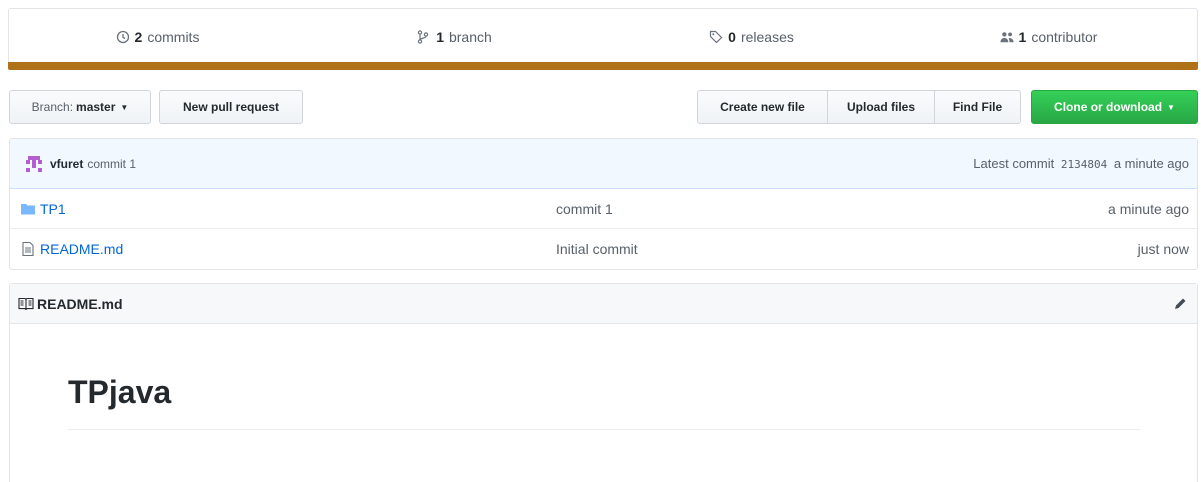 The height and width of the screenshot is (482, 1201). I want to click on readme-header: README.md, so click(603, 304).